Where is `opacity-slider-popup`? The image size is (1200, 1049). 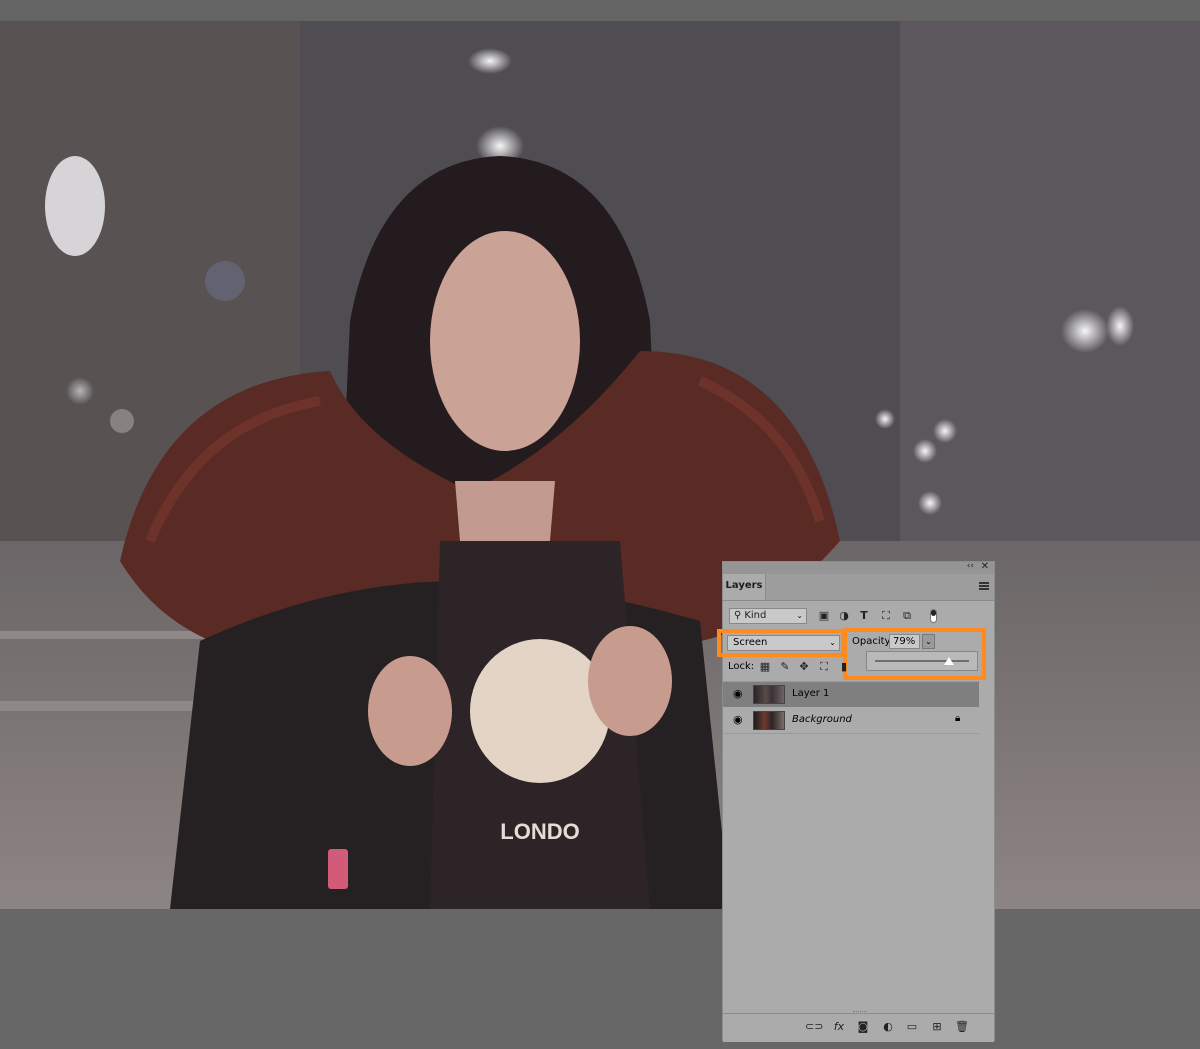
opacity-slider-popup is located at coordinates (922, 661).